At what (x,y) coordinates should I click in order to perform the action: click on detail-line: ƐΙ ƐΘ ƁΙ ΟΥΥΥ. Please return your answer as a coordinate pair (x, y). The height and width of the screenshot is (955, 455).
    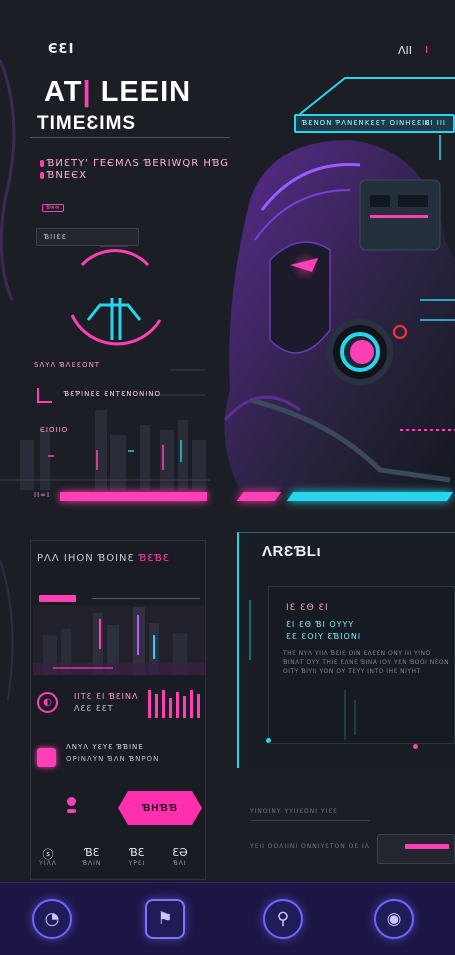
    Looking at the image, I should click on (320, 624).